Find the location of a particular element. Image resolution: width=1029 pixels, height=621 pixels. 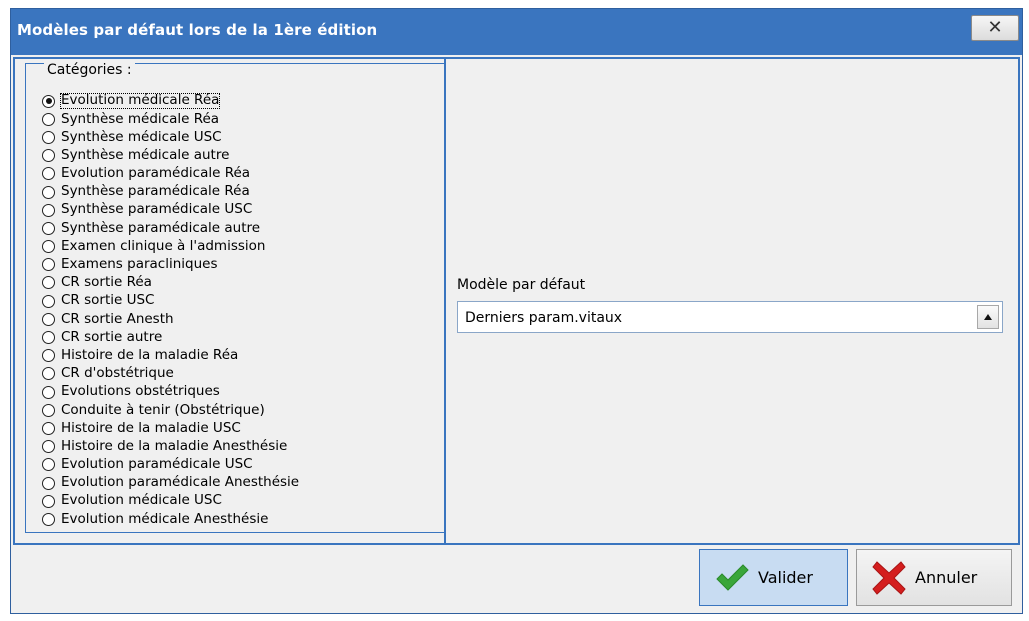

category-radio-item: Evolution paramédicale Réa is located at coordinates (170, 174).